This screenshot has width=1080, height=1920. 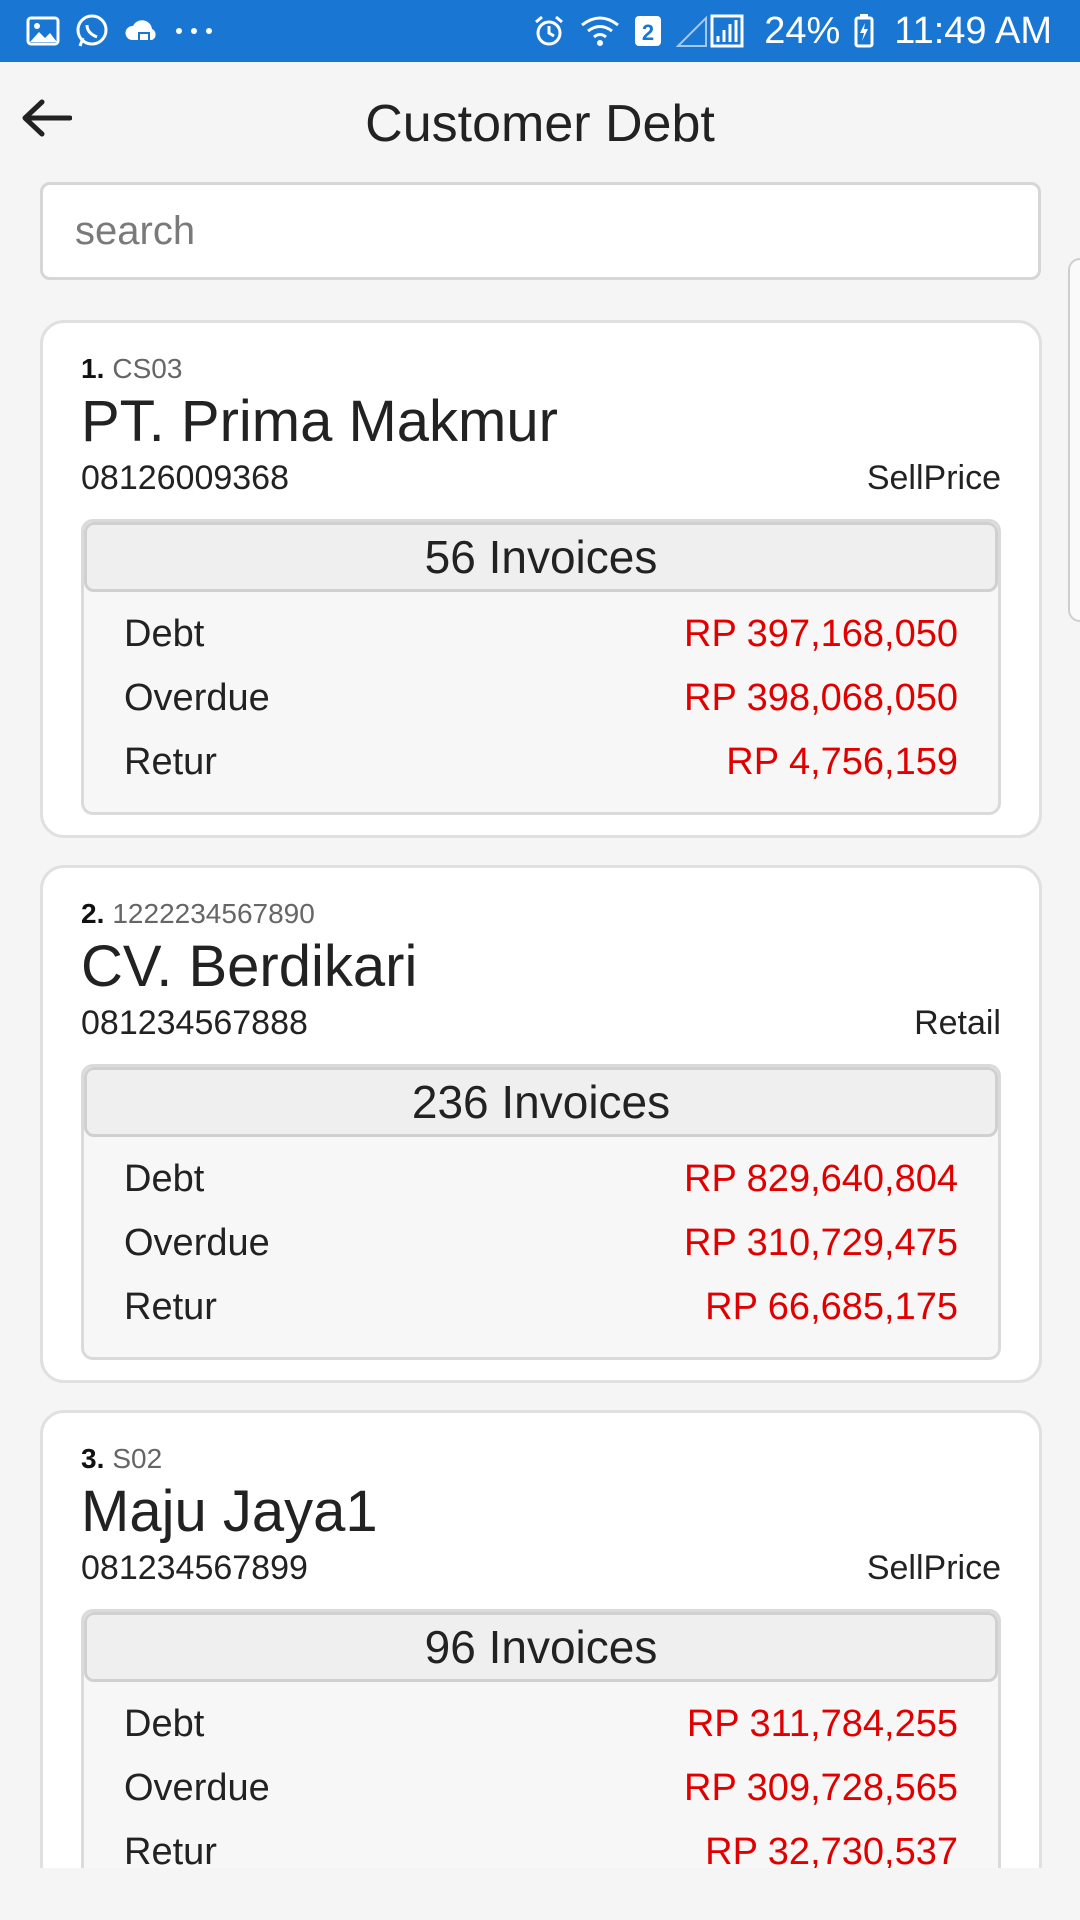 What do you see at coordinates (821, 697) in the screenshot?
I see `overdue-value: RP 398,068,050` at bounding box center [821, 697].